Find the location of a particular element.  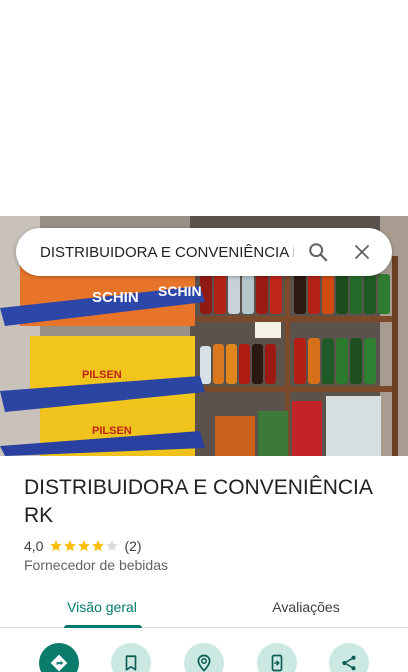

rating-stars is located at coordinates (84, 546).